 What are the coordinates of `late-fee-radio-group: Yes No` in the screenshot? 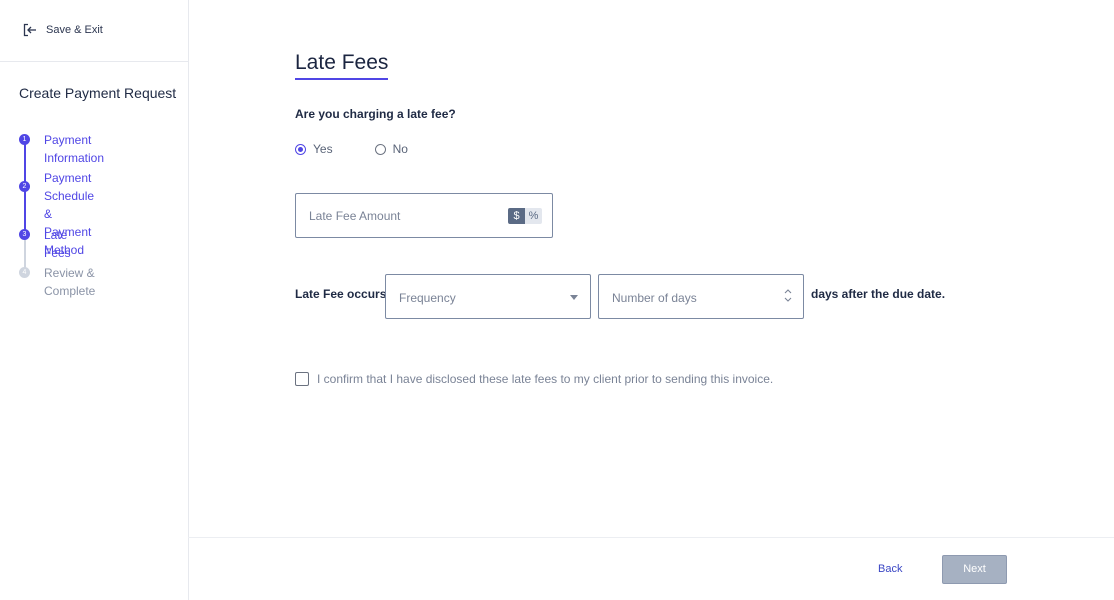 It's located at (351, 149).